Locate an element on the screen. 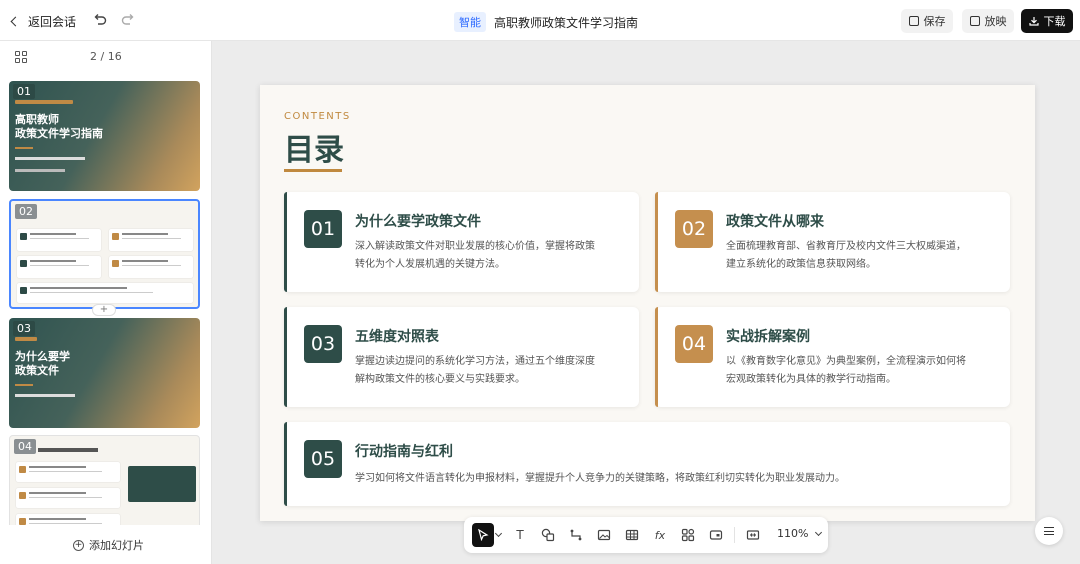  slide-thumbnail-2: 02 is located at coordinates (104, 254).